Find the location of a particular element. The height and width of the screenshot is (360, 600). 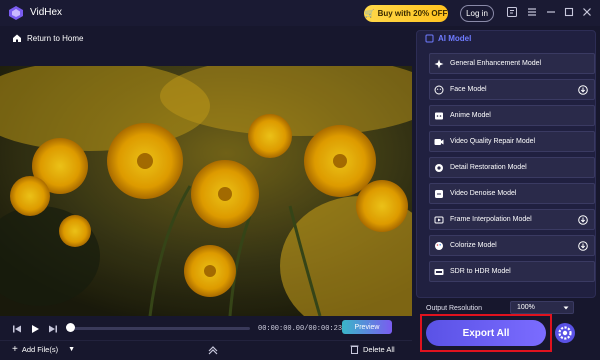

palette-icon is located at coordinates (439, 245).